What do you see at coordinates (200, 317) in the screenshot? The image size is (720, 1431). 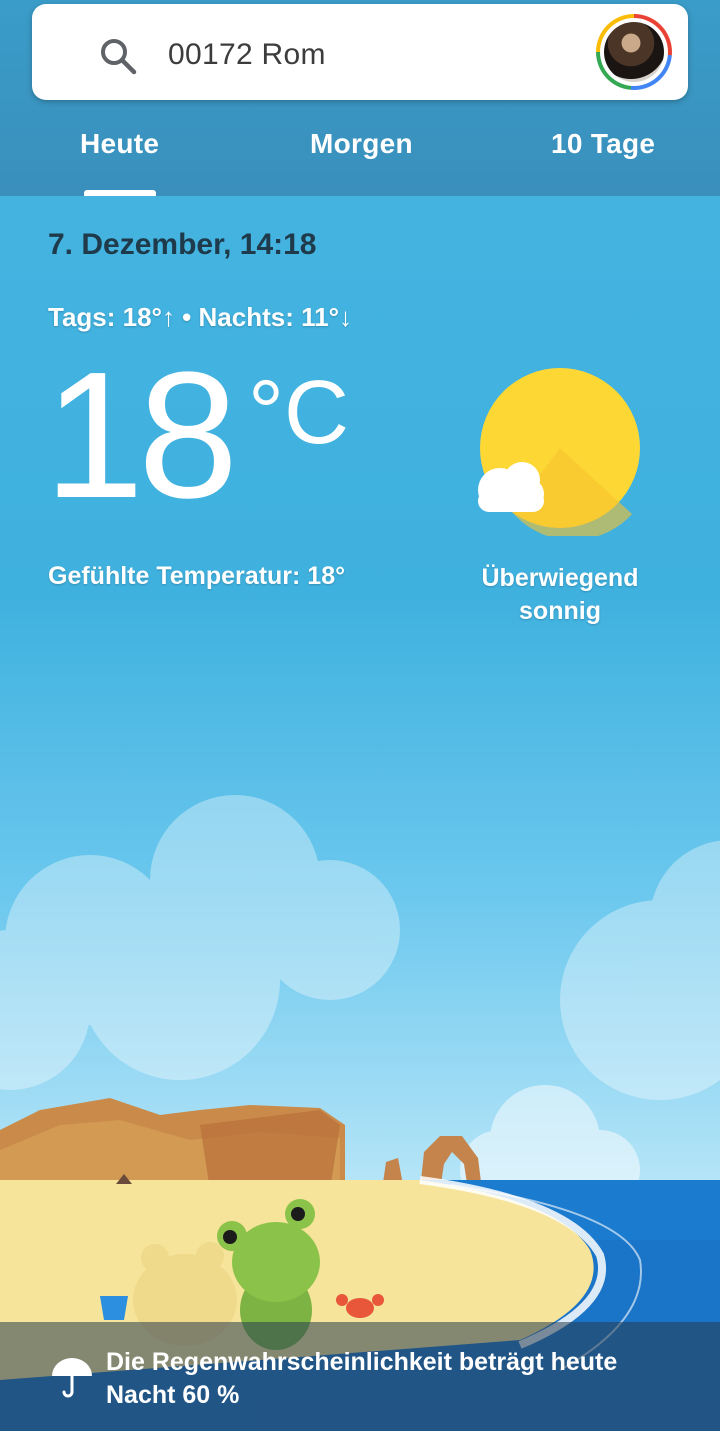 I see `day-night-temperatures: Tags: 18°↑ • Nachts: 11°↓` at bounding box center [200, 317].